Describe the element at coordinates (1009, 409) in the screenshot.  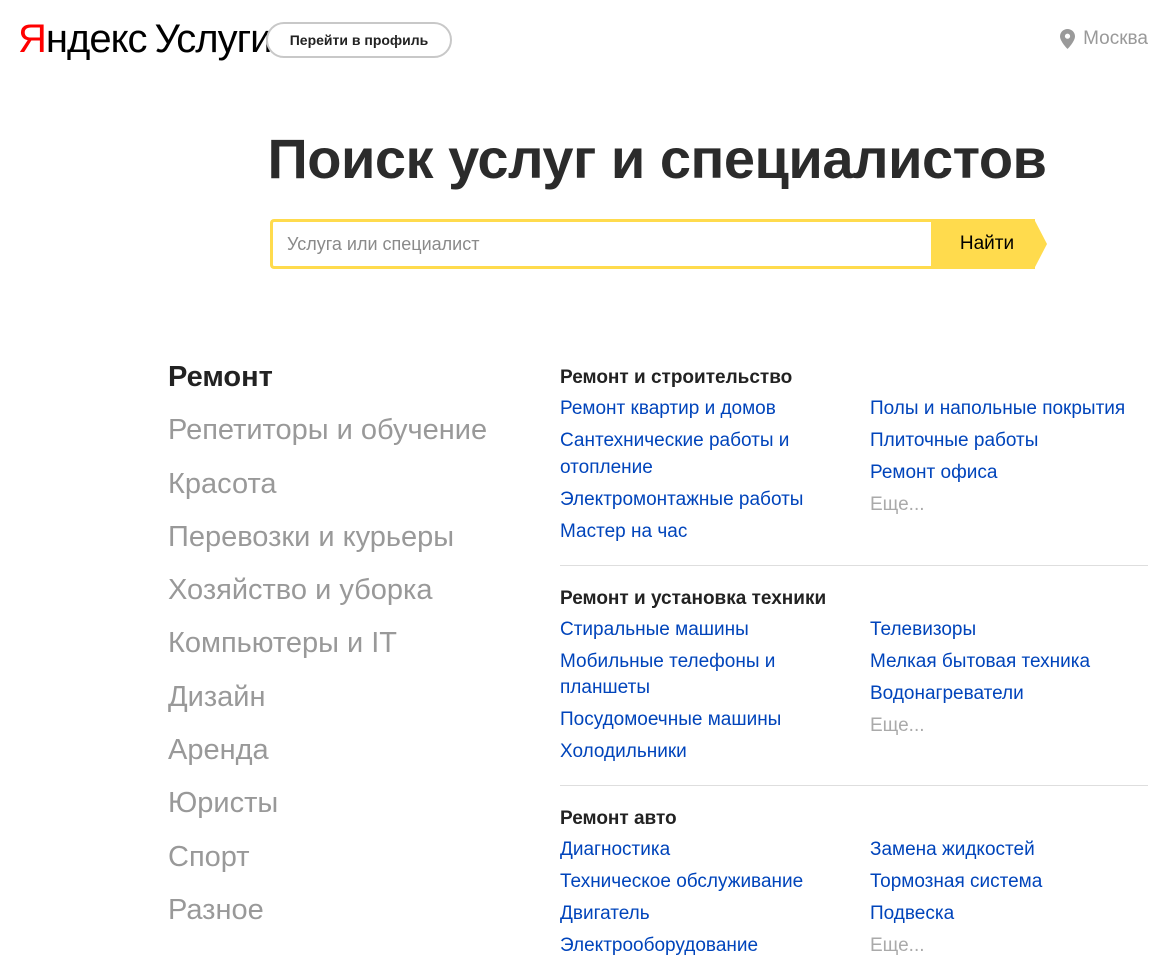
I see `service-link: Полы и напольные покрытия` at that location.